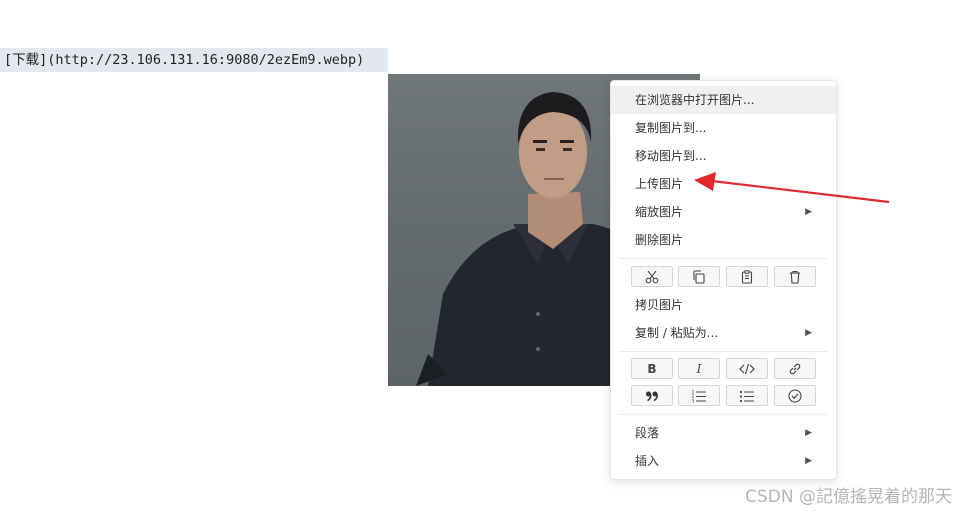 This screenshot has width=967, height=512. What do you see at coordinates (792, 188) in the screenshot?
I see `annotation-arrow` at bounding box center [792, 188].